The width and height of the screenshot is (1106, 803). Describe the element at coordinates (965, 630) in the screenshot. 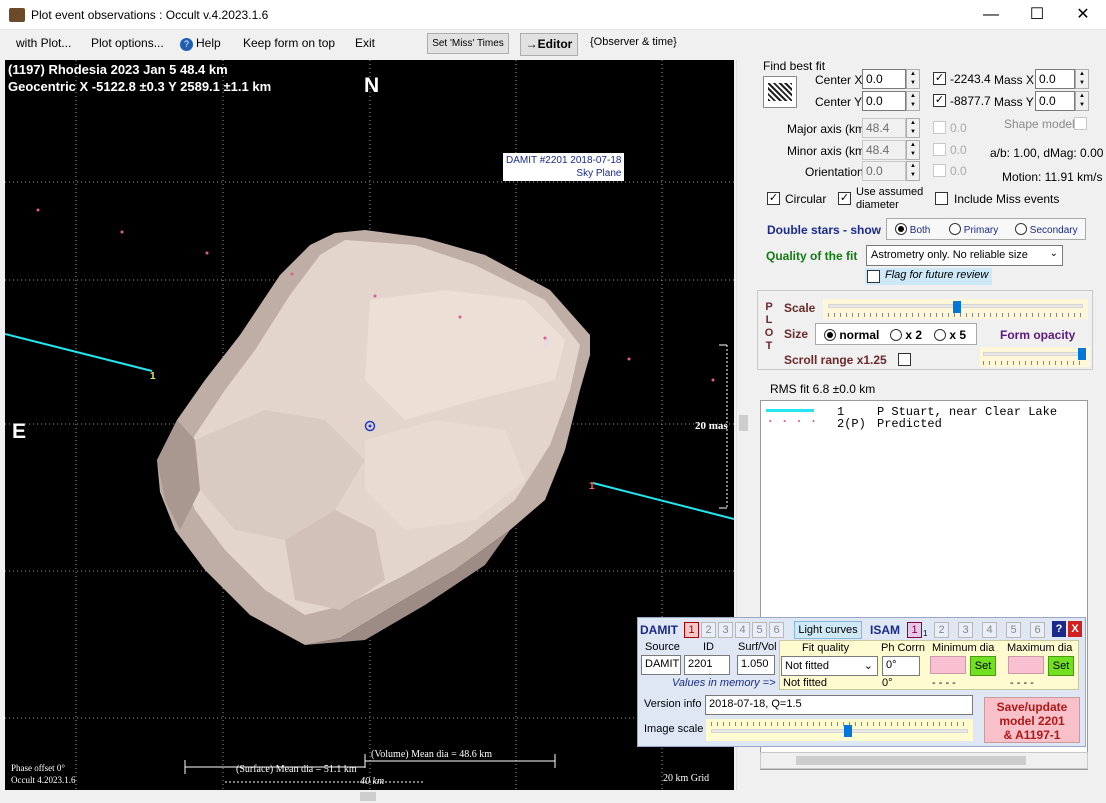

I see `isam-model-3: 3` at that location.